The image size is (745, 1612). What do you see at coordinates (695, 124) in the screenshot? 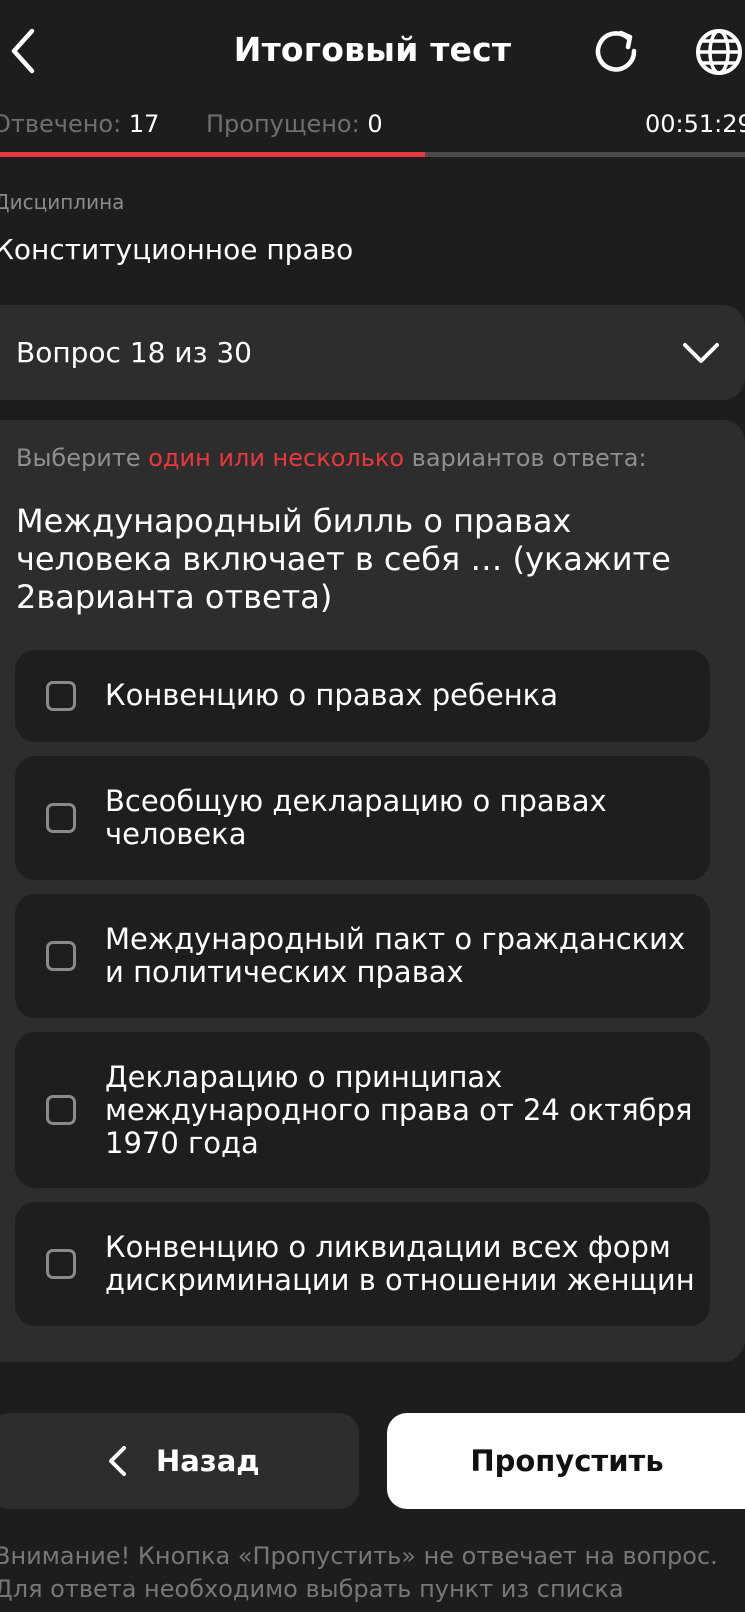
I see `timer: 00:51:29` at bounding box center [695, 124].